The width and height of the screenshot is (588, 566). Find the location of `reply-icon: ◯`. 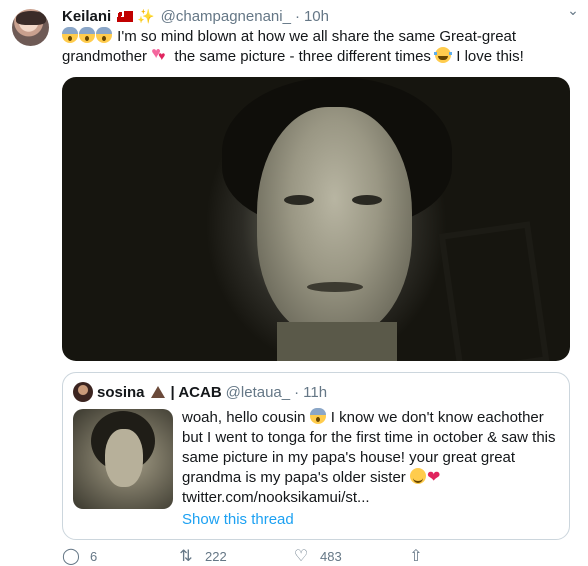

reply-icon: ◯ is located at coordinates (71, 556).